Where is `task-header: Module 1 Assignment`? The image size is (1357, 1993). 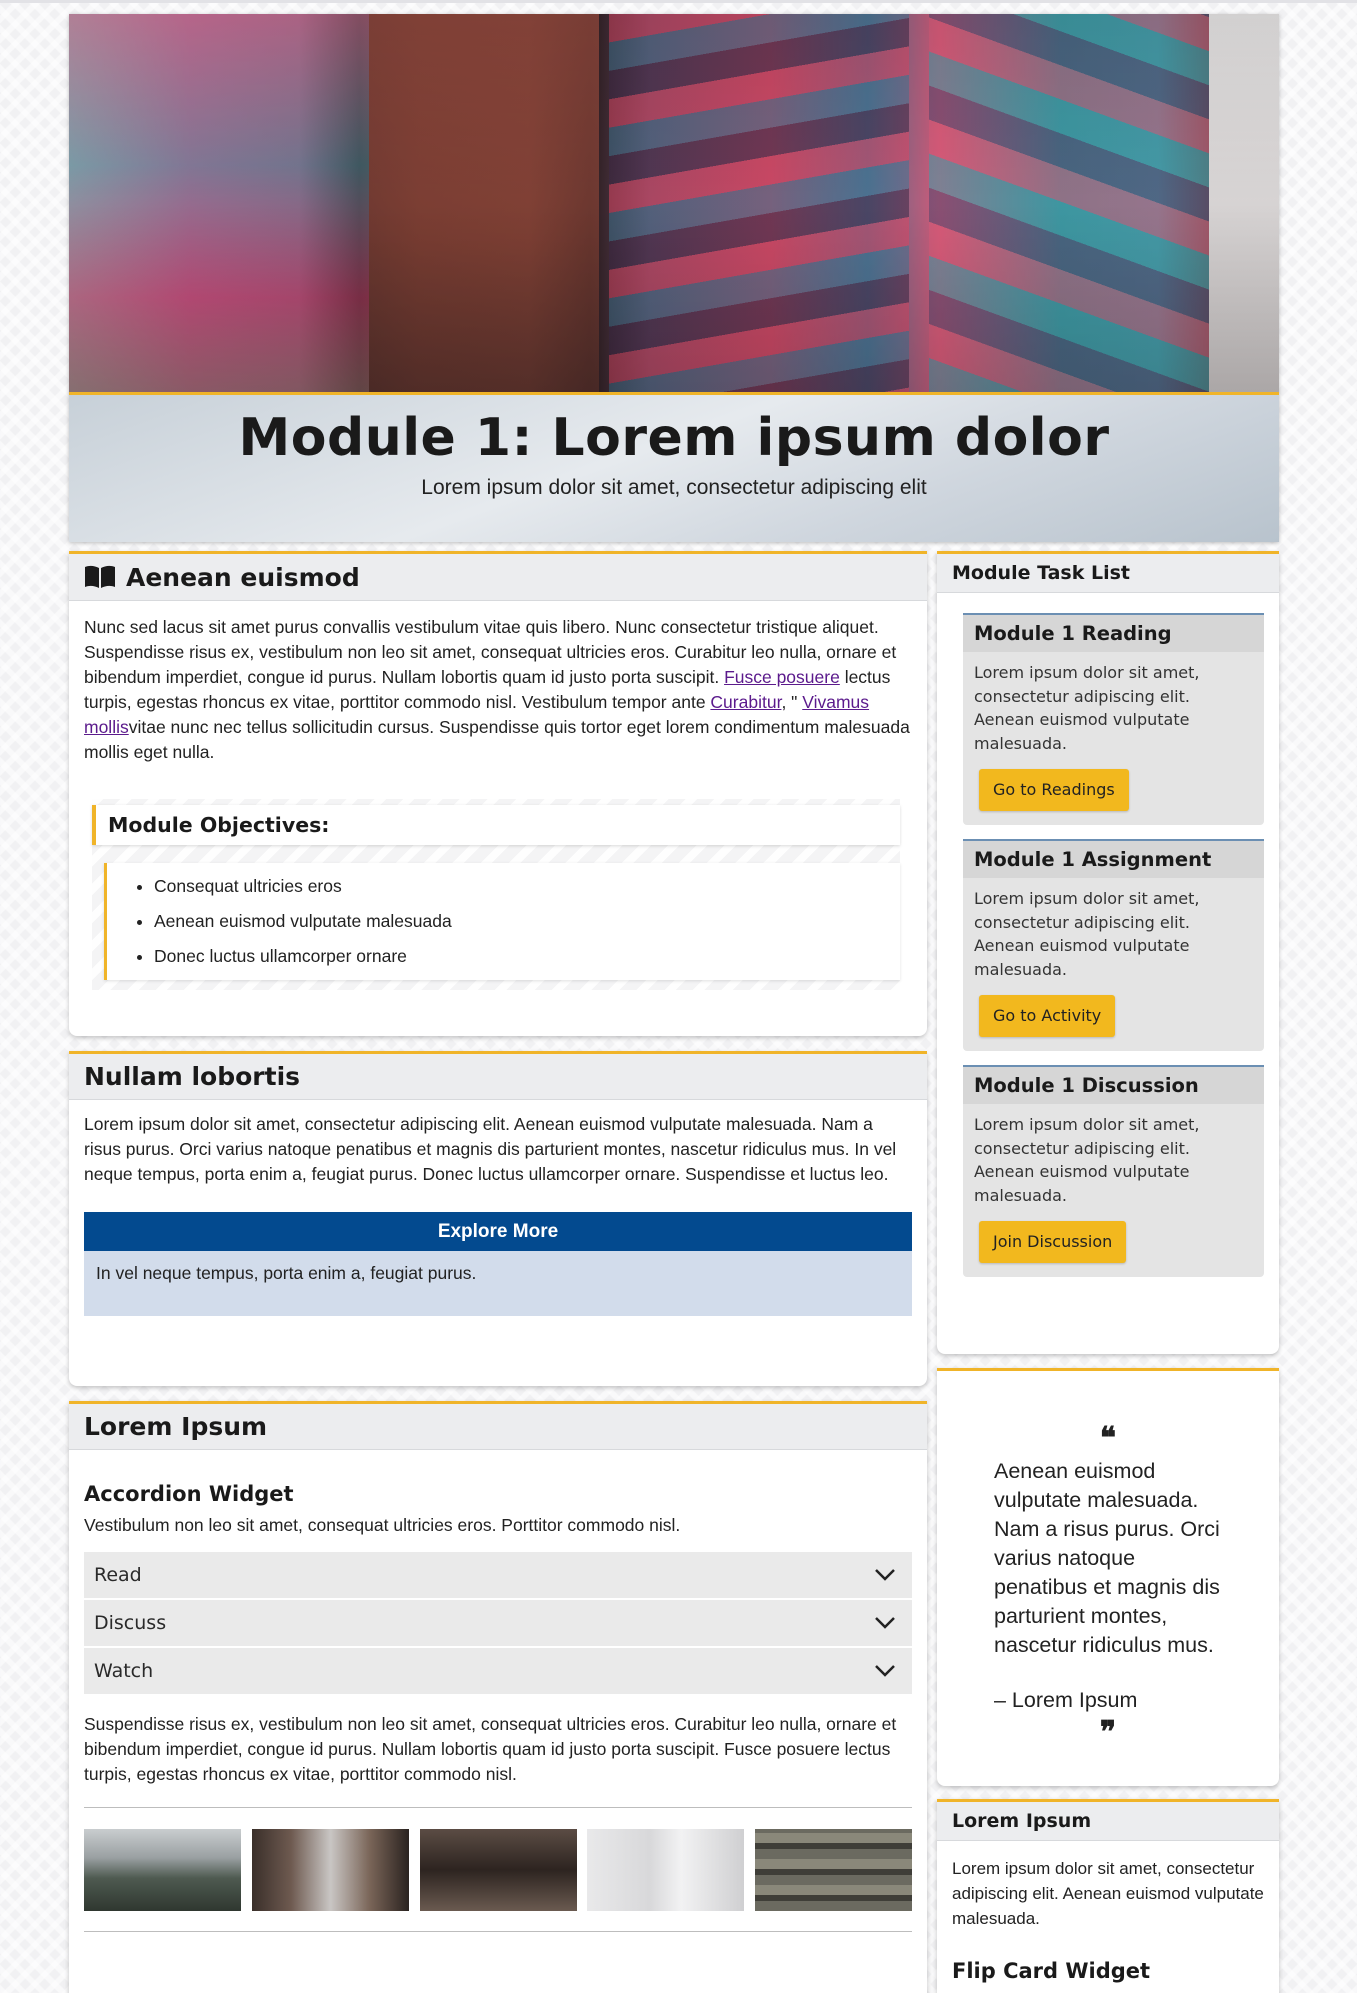
task-header: Module 1 Assignment is located at coordinates (1113, 859).